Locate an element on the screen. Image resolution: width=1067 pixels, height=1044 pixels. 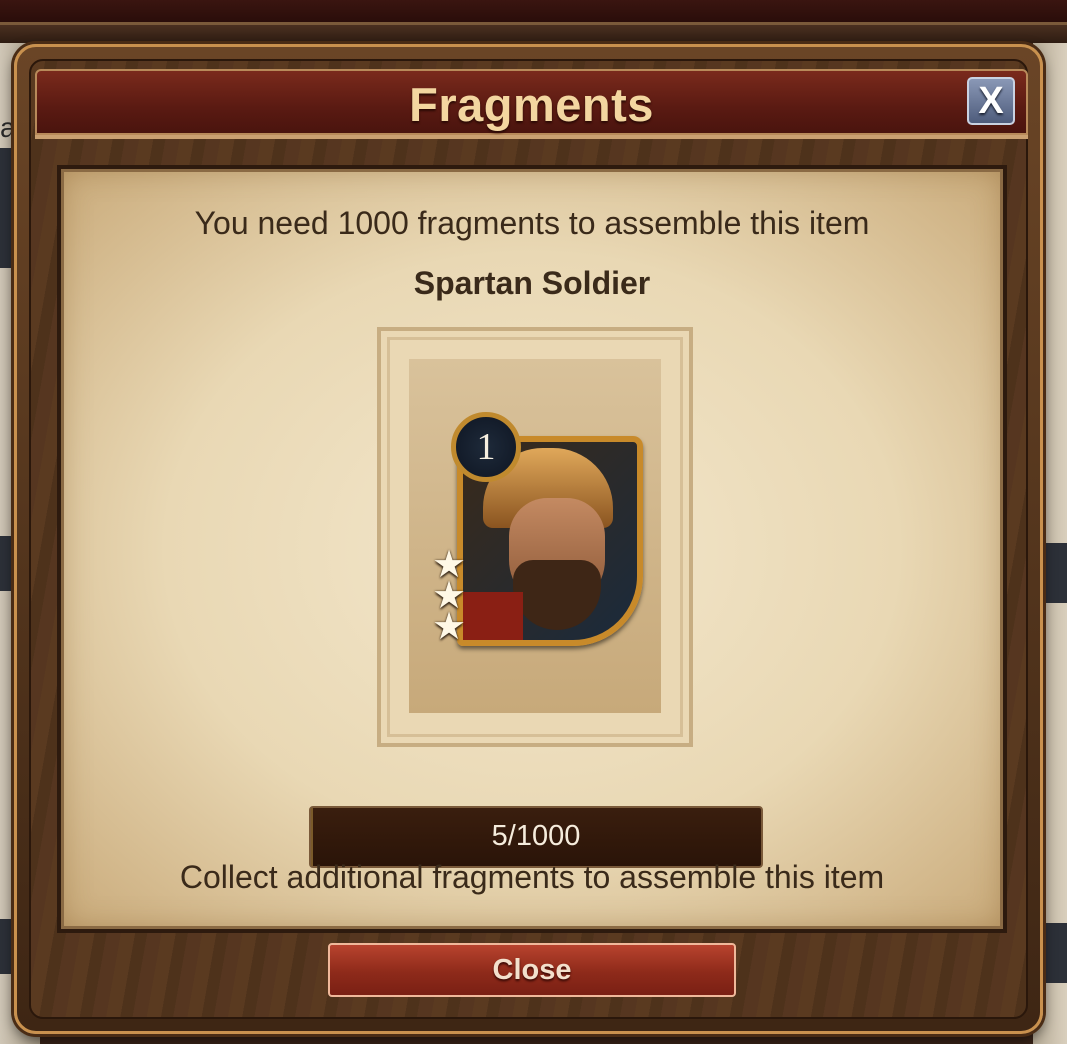
background-strip is located at coordinates (533, 34).